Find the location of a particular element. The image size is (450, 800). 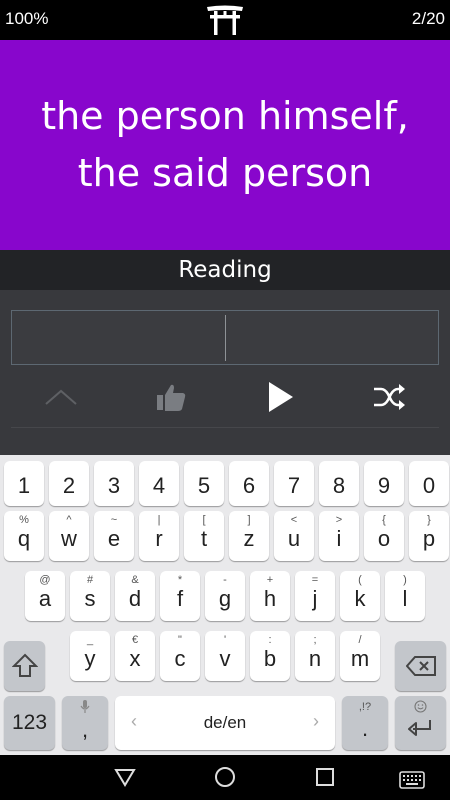

key-0: 0 is located at coordinates (429, 483).